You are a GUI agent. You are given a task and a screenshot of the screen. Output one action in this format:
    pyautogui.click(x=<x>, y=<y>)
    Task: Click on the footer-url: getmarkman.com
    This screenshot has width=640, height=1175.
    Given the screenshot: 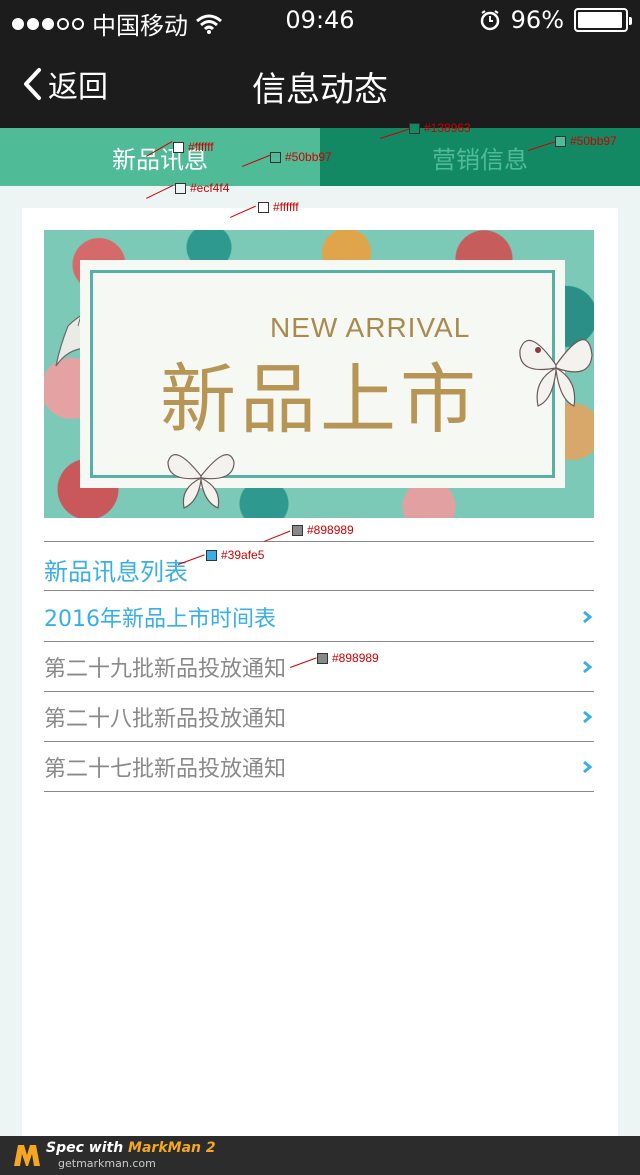 What is the action you would take?
    pyautogui.click(x=107, y=1163)
    